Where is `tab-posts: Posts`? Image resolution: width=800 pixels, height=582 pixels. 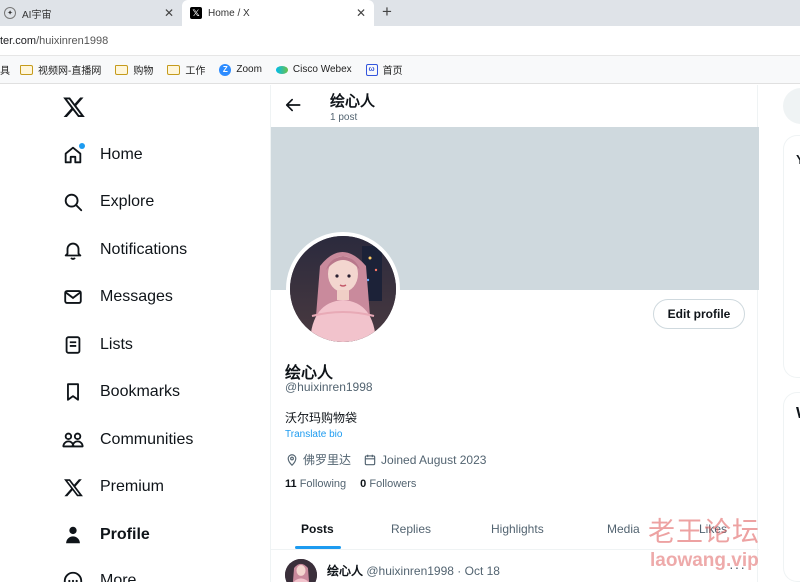 tab-posts: Posts is located at coordinates (317, 529).